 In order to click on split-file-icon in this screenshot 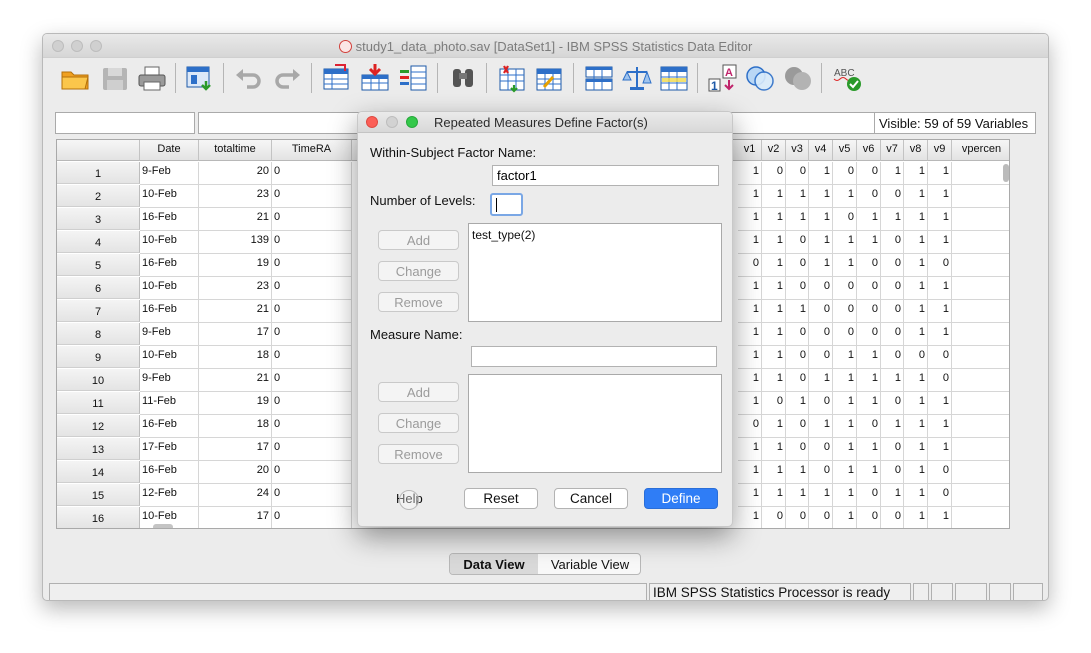, I will do `click(599, 78)`.